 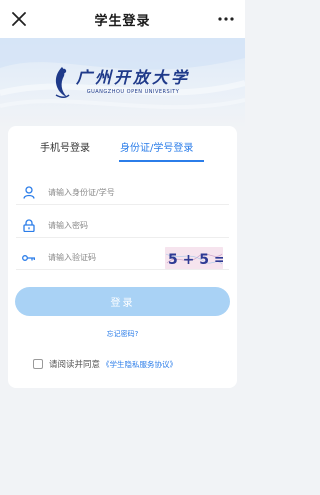 What do you see at coordinates (113, 192) in the screenshot?
I see `id-input` at bounding box center [113, 192].